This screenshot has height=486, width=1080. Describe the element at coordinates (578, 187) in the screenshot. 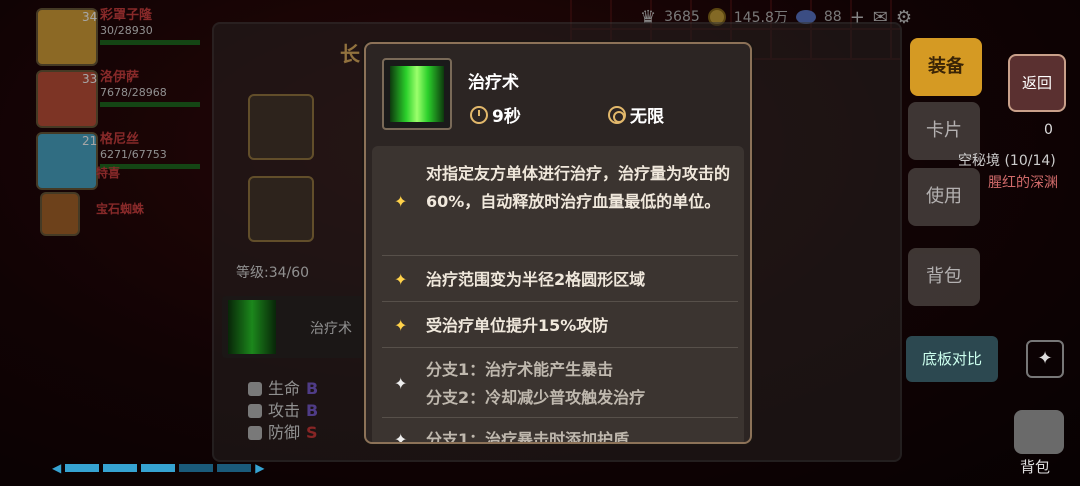

I see `effect-text: 对指定友方单体进行治疗，治疗量为攻击的60%，自动释放时治疗血量最低的单位。` at that location.